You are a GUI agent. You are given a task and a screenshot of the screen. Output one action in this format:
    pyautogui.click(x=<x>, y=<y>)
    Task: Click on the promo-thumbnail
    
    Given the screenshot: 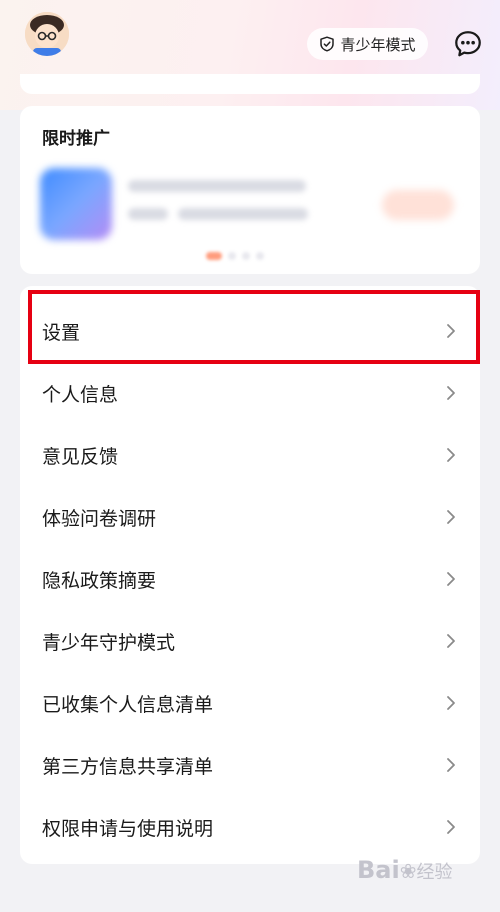 What is the action you would take?
    pyautogui.click(x=76, y=204)
    